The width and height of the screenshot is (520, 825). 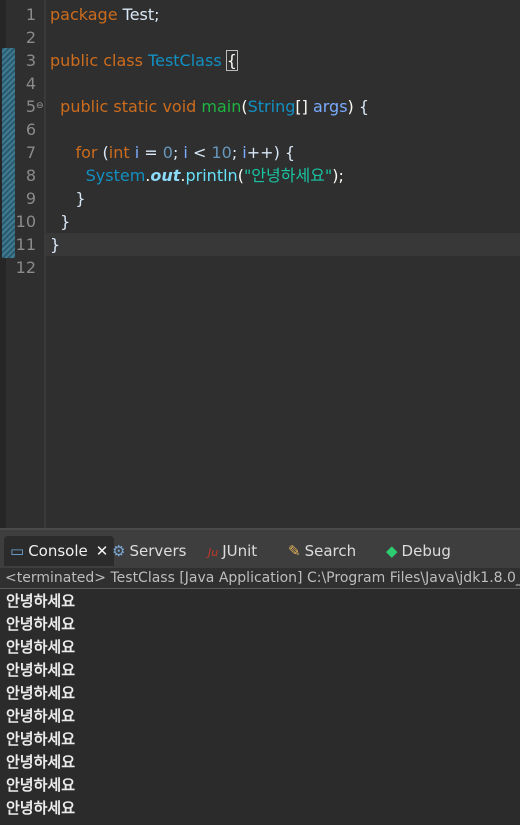 I want to click on junit-icon: Ju, so click(x=213, y=552).